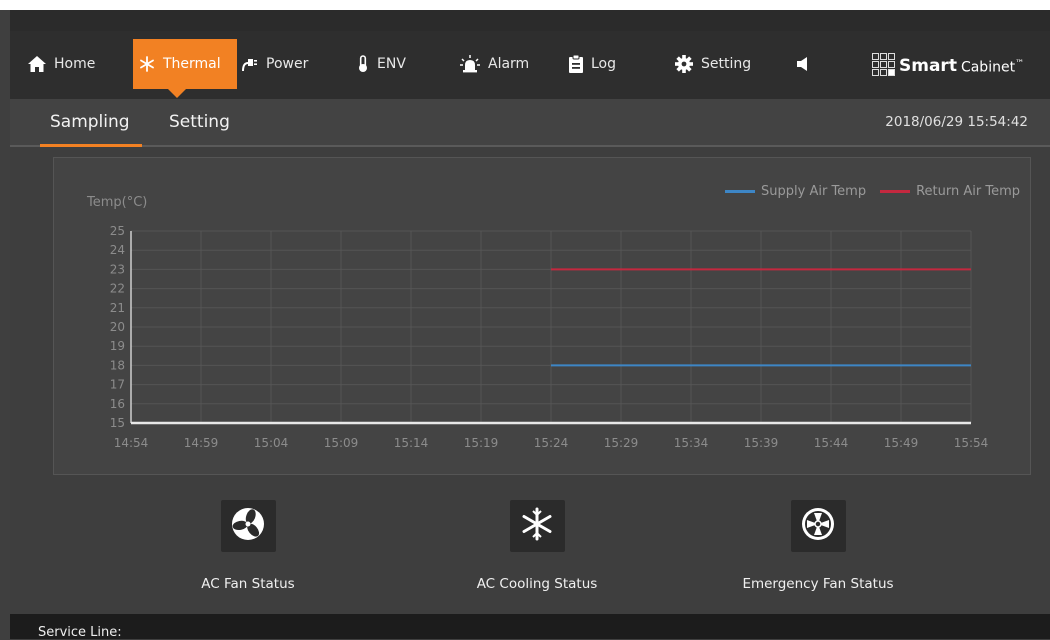 This screenshot has width=1050, height=640. What do you see at coordinates (271, 443) in the screenshot?
I see `x-tick-label: 15:04` at bounding box center [271, 443].